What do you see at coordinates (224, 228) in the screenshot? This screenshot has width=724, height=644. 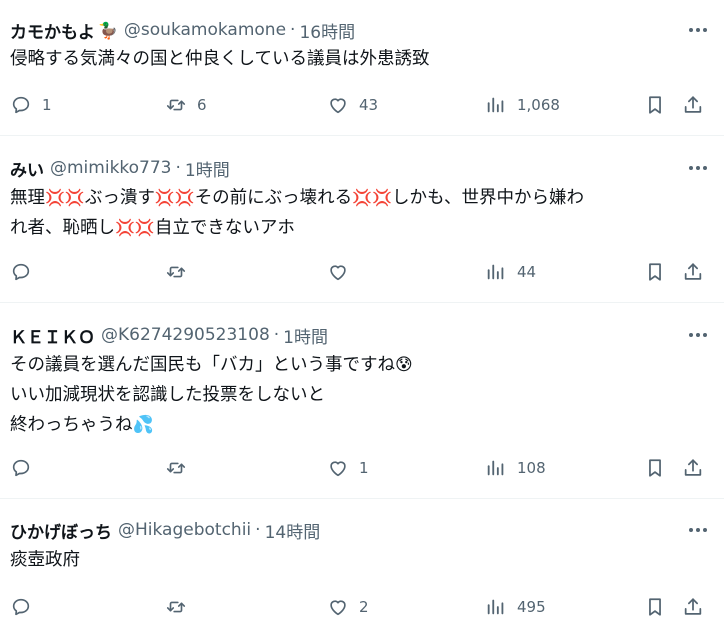 I see `text-segment: 自立できないアホ` at bounding box center [224, 228].